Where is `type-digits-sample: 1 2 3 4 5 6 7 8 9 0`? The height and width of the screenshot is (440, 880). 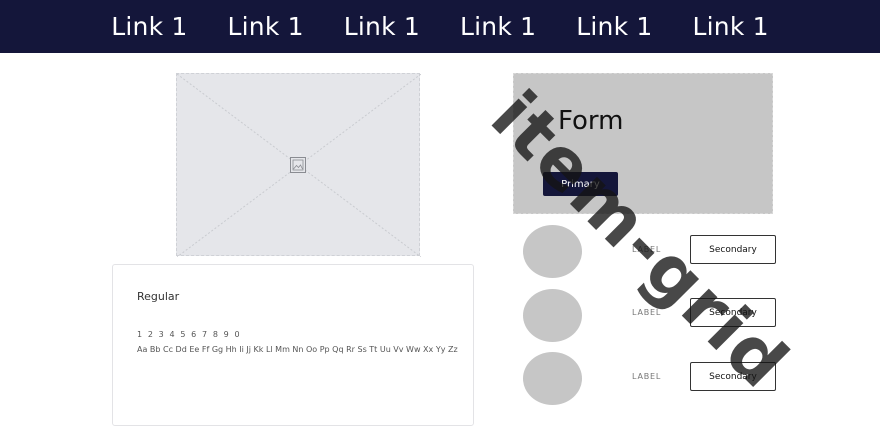 type-digits-sample: 1 2 3 4 5 6 7 8 9 0 is located at coordinates (189, 334).